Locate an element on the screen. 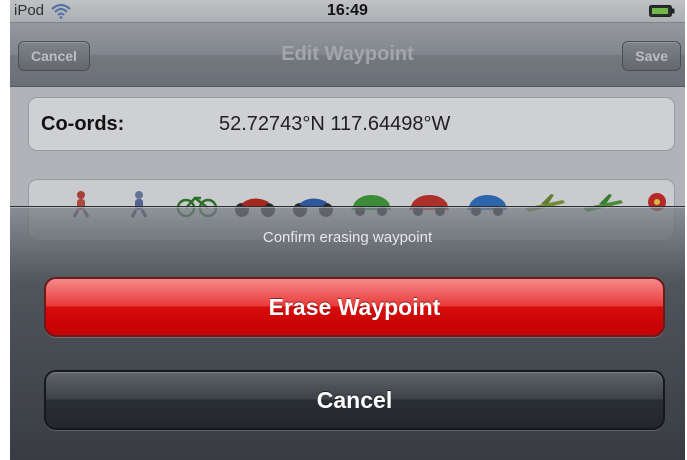 The height and width of the screenshot is (460, 687). erase-waypoint-button: Erase Waypoint is located at coordinates (354, 307).